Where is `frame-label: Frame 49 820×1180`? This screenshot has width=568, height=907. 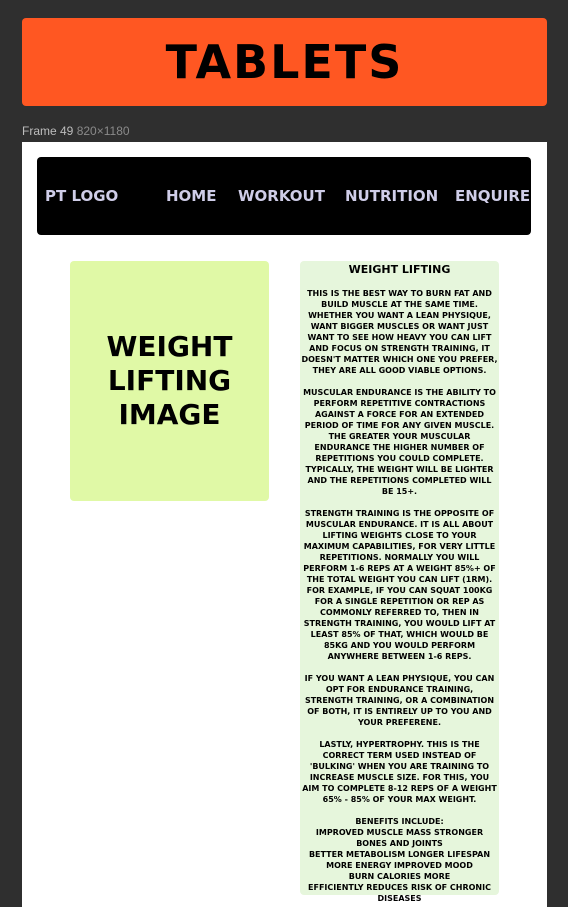 frame-label: Frame 49 820×1180 is located at coordinates (76, 131).